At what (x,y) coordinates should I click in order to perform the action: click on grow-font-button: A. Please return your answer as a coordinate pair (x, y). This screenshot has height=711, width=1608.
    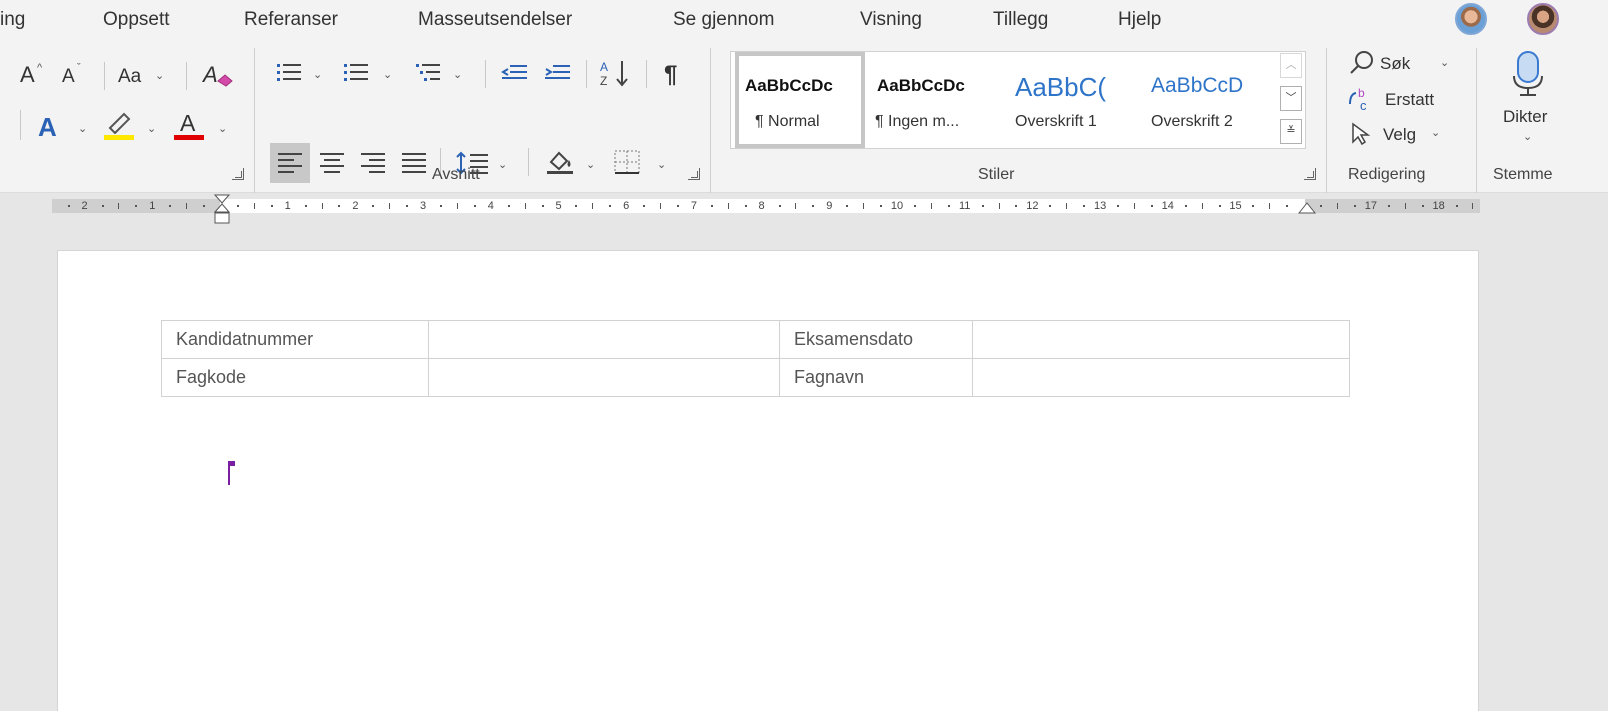
    Looking at the image, I should click on (27, 75).